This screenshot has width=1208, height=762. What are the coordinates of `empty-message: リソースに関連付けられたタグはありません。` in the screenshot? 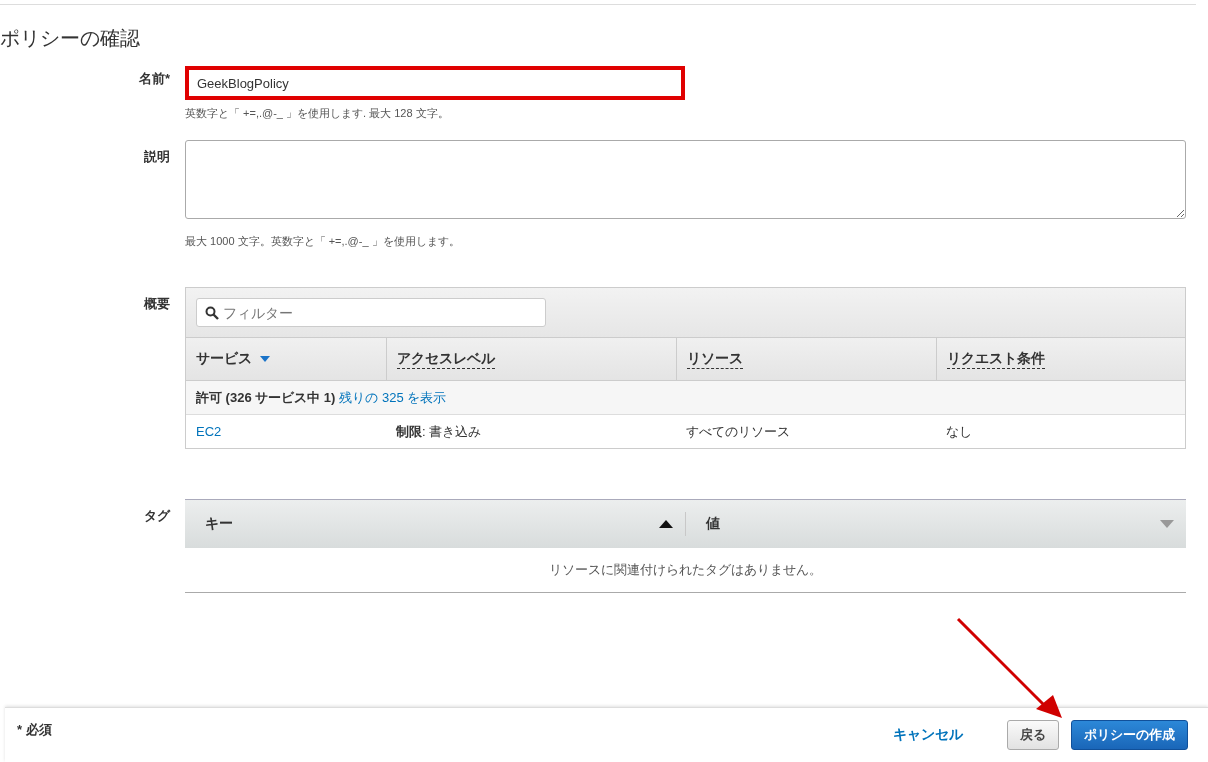 It's located at (685, 570).